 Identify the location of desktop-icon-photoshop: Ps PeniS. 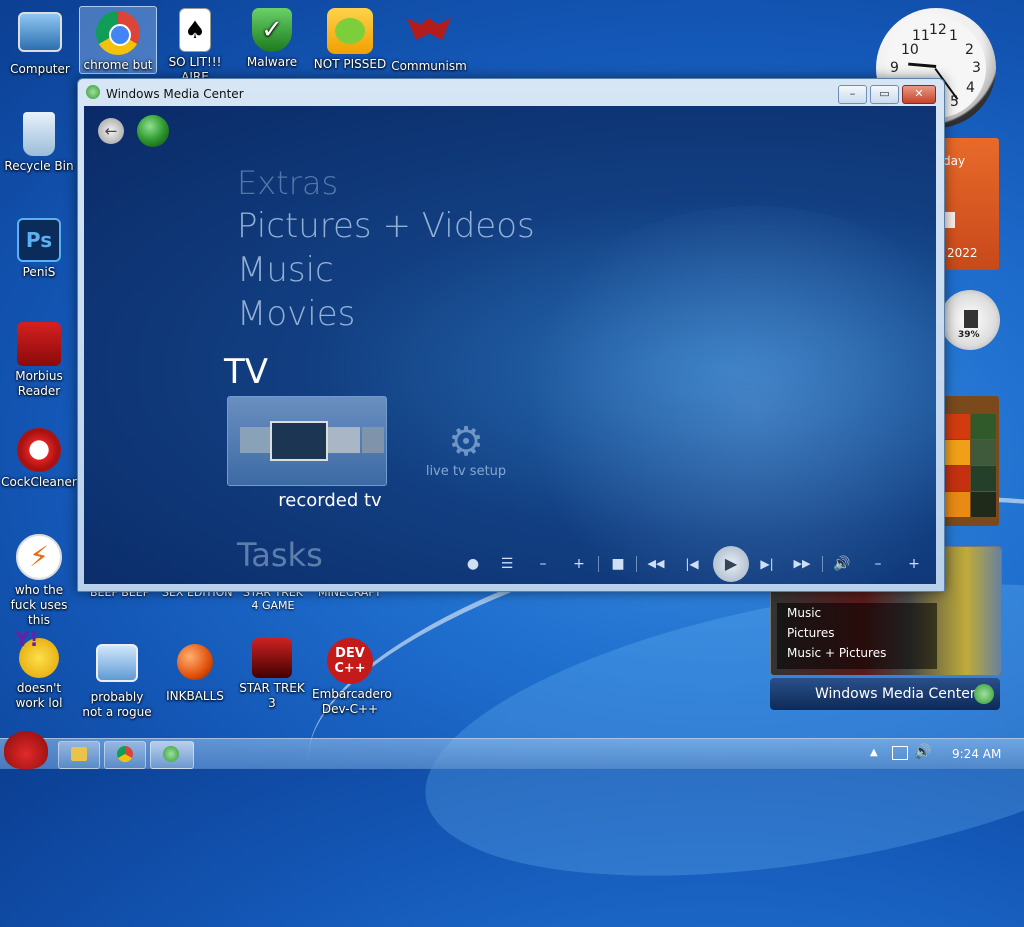
(39, 249).